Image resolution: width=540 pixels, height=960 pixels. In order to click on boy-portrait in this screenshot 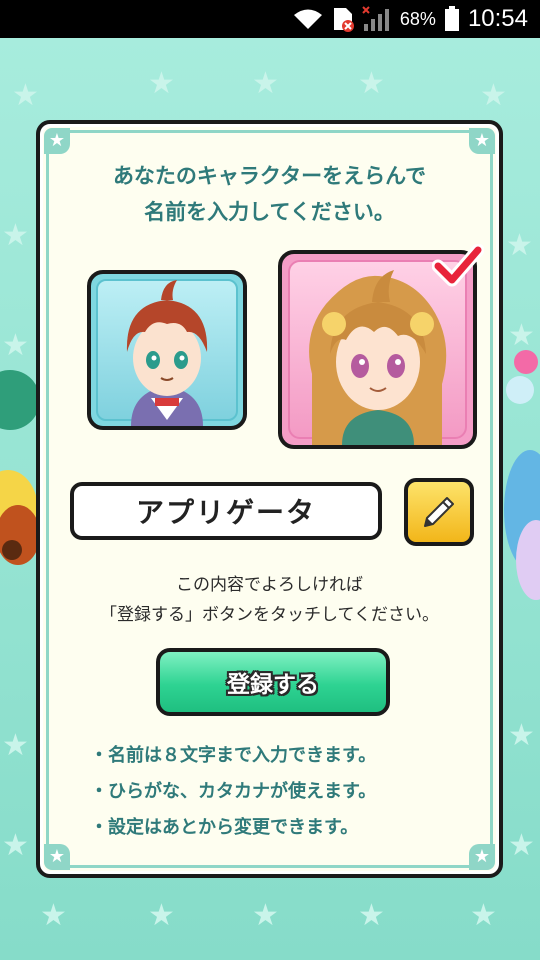, I will do `click(167, 353)`.